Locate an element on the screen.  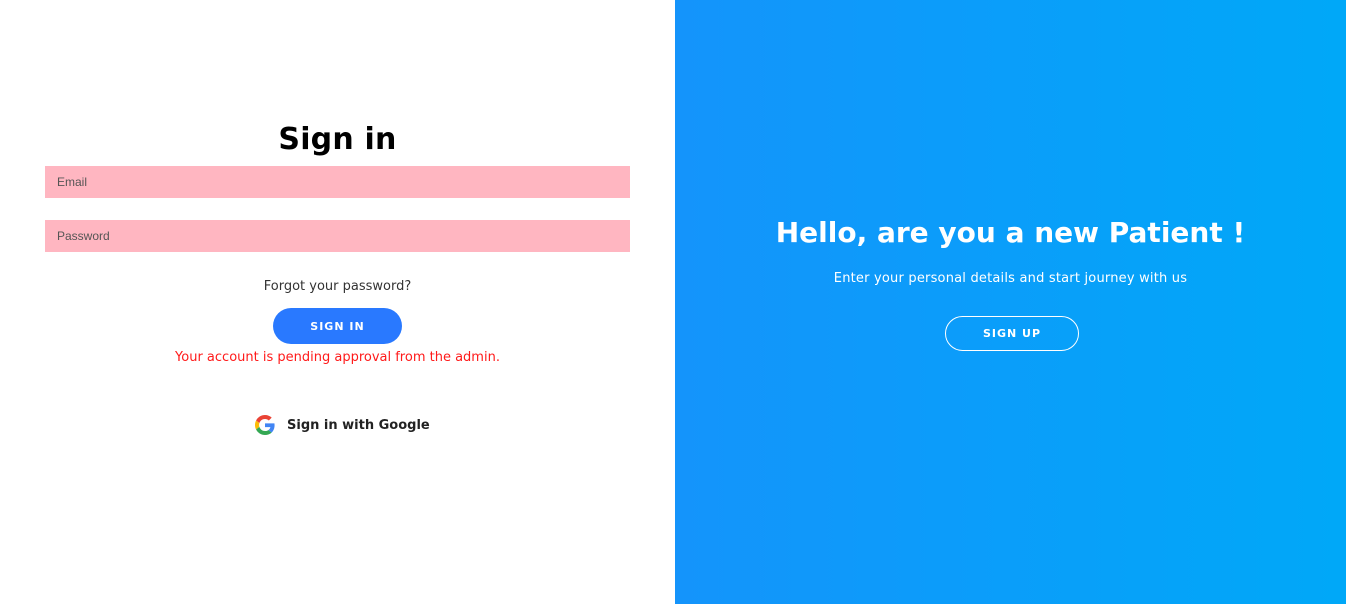
signup-button: SIGN UP is located at coordinates (1012, 333).